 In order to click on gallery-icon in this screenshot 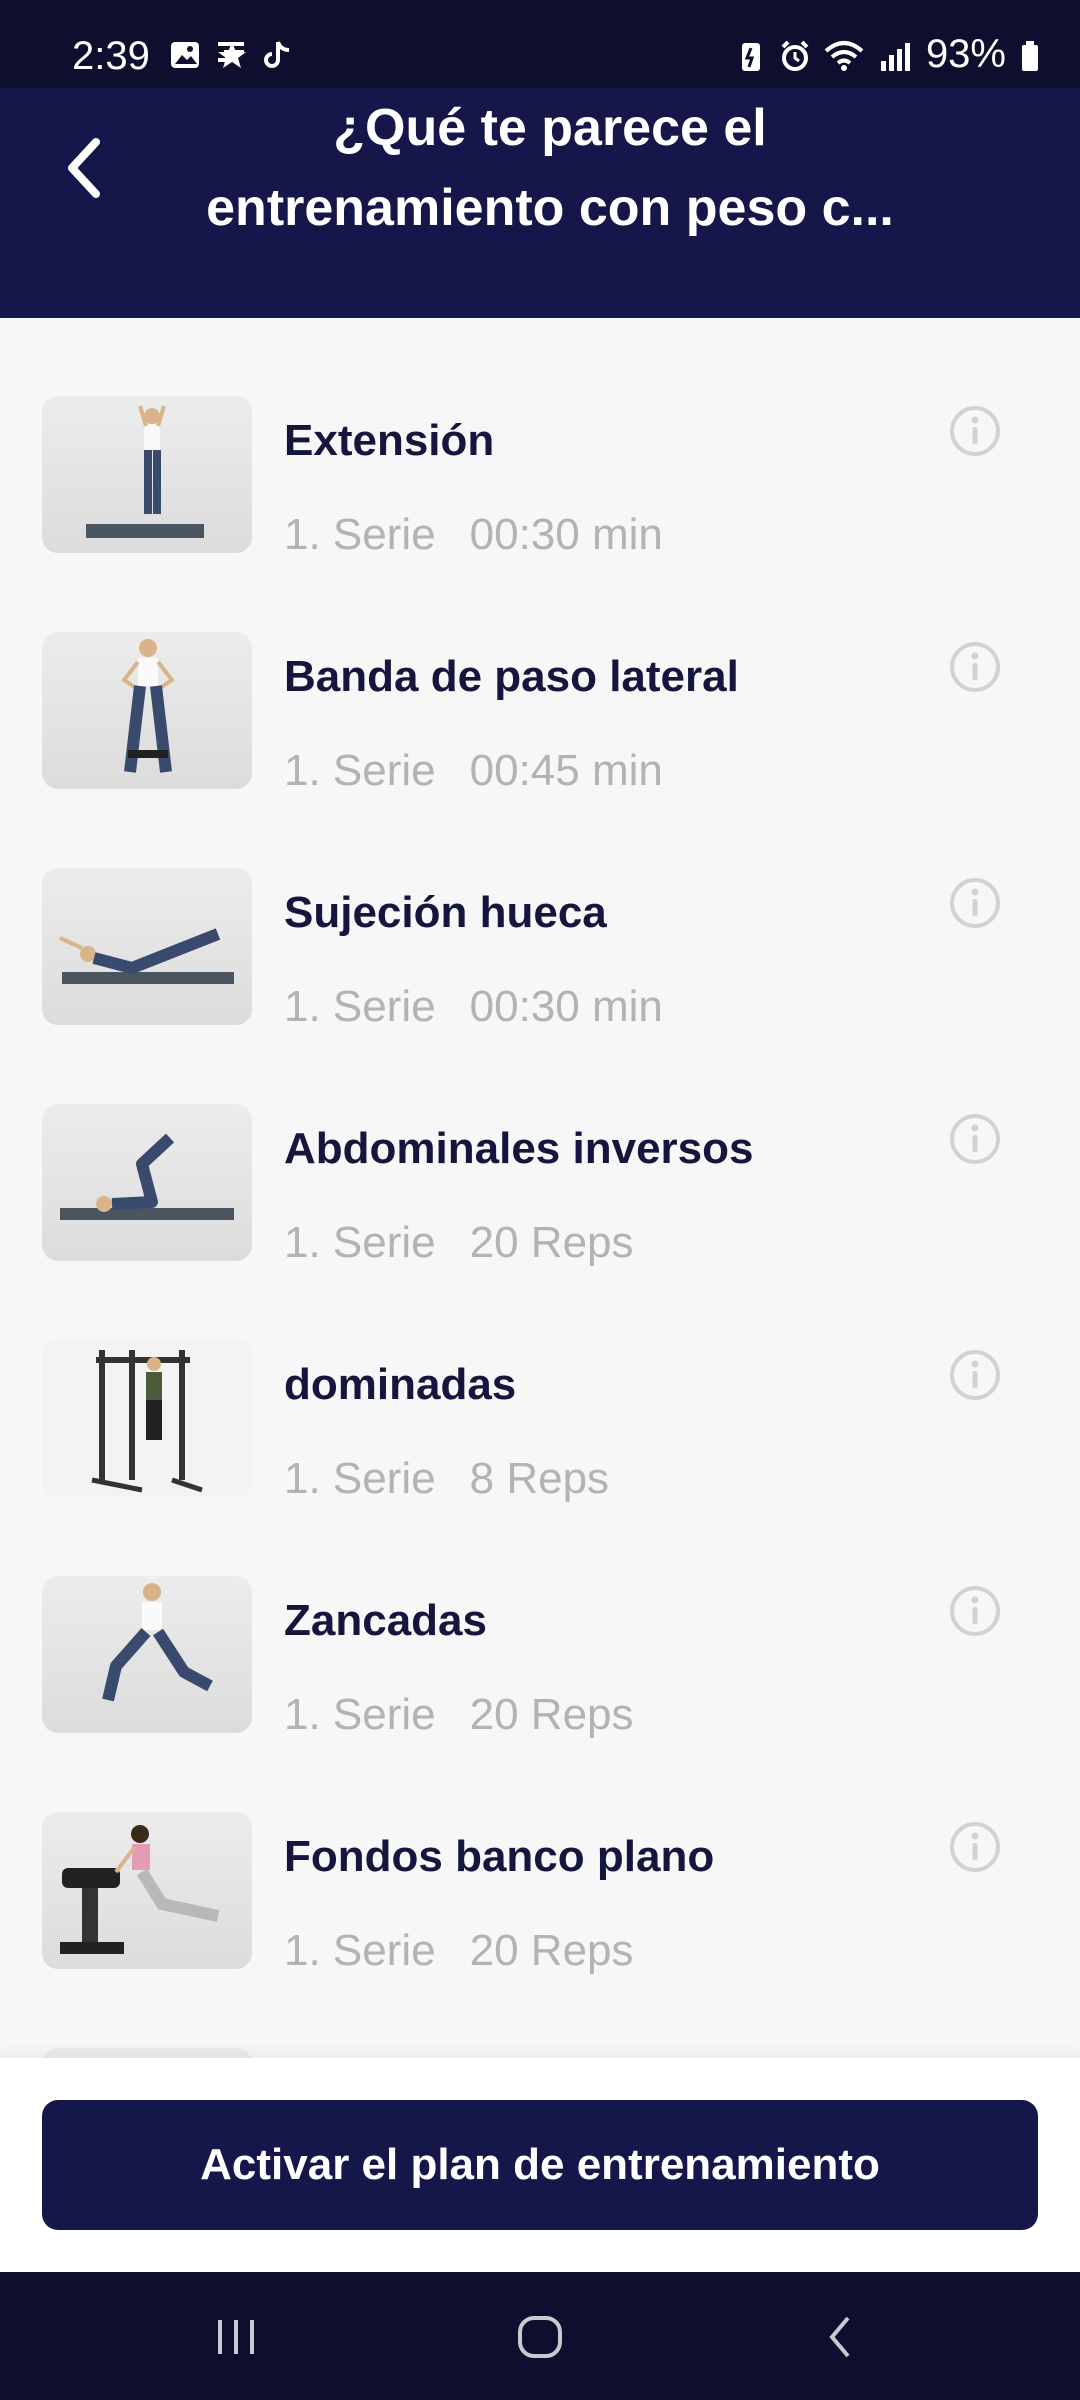, I will do `click(185, 55)`.